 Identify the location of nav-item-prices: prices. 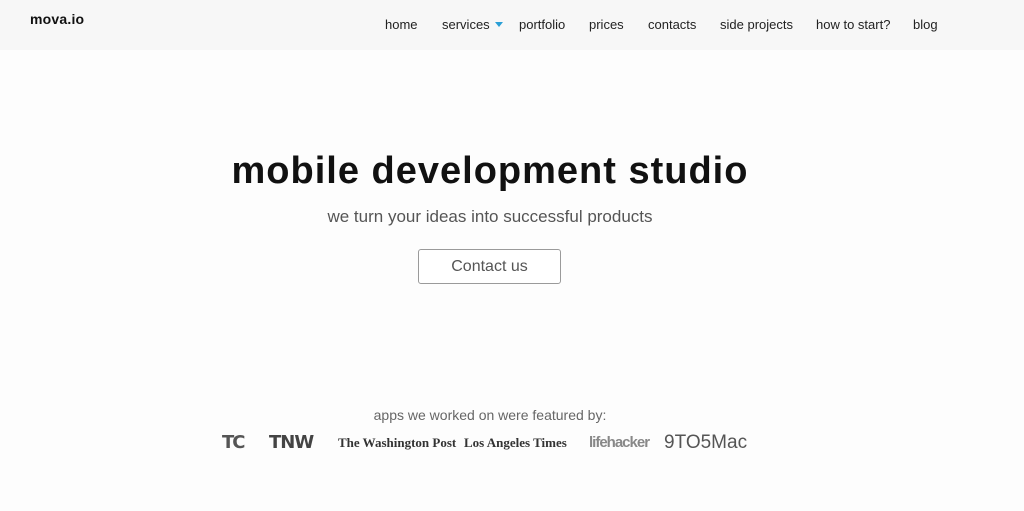
(606, 24).